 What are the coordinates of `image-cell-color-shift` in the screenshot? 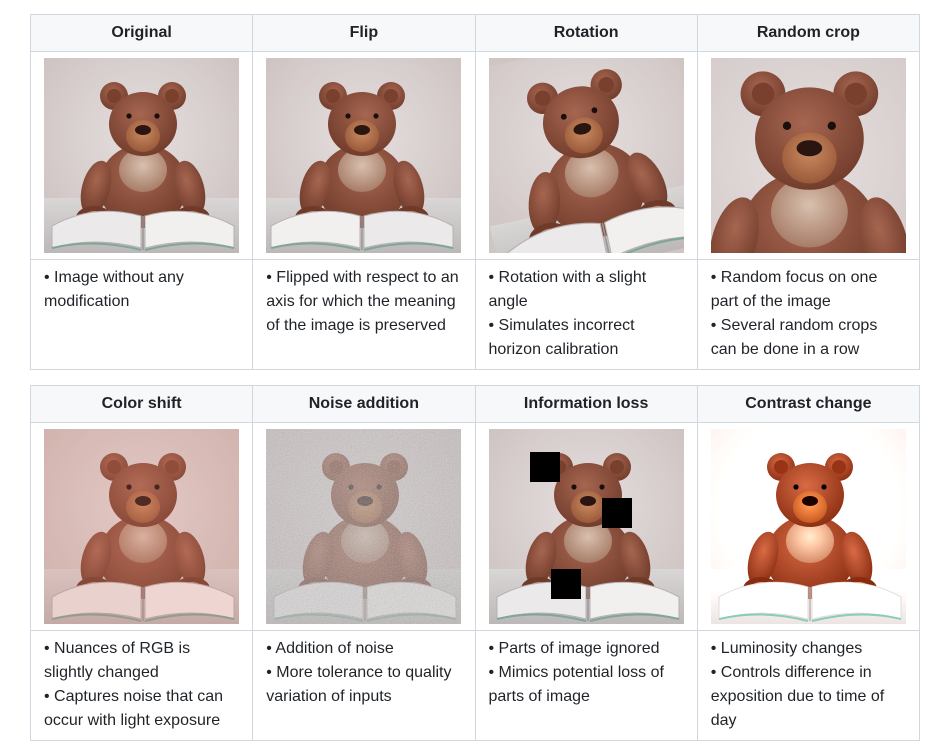 It's located at (141, 526).